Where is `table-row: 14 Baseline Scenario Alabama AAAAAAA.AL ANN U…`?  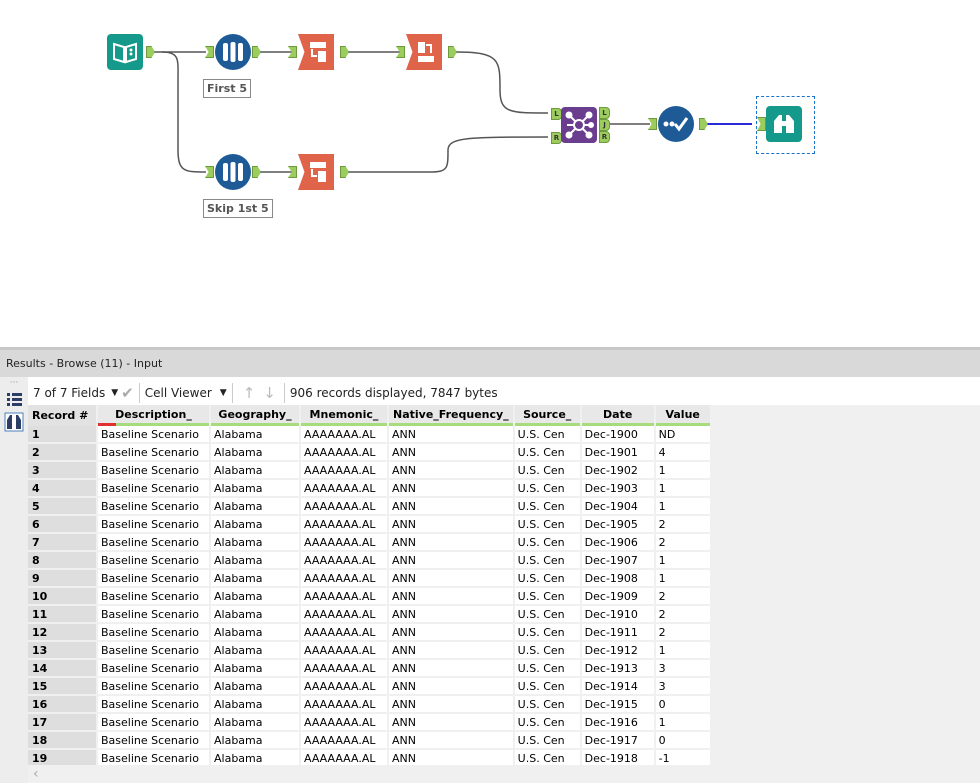
table-row: 14 Baseline Scenario Alabama AAAAAAA.AL ANN U… is located at coordinates (369, 669).